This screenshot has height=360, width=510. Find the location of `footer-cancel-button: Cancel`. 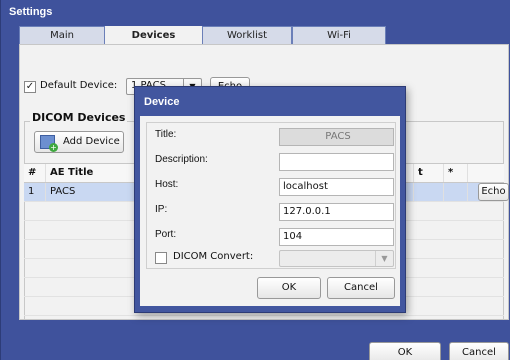

footer-cancel-button: Cancel is located at coordinates (479, 351).